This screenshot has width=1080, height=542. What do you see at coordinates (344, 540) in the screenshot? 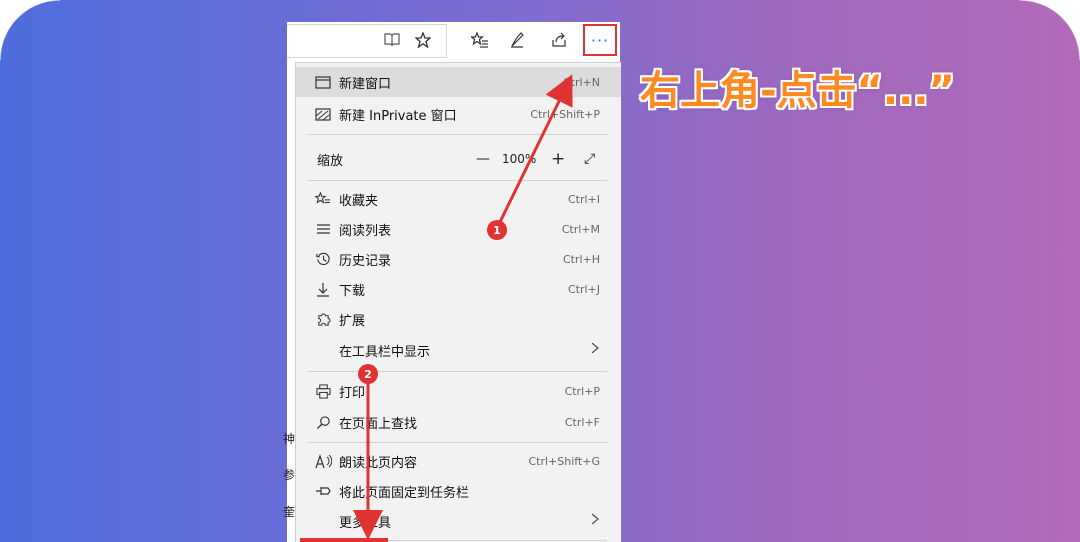
I see `highlight-underline` at bounding box center [344, 540].